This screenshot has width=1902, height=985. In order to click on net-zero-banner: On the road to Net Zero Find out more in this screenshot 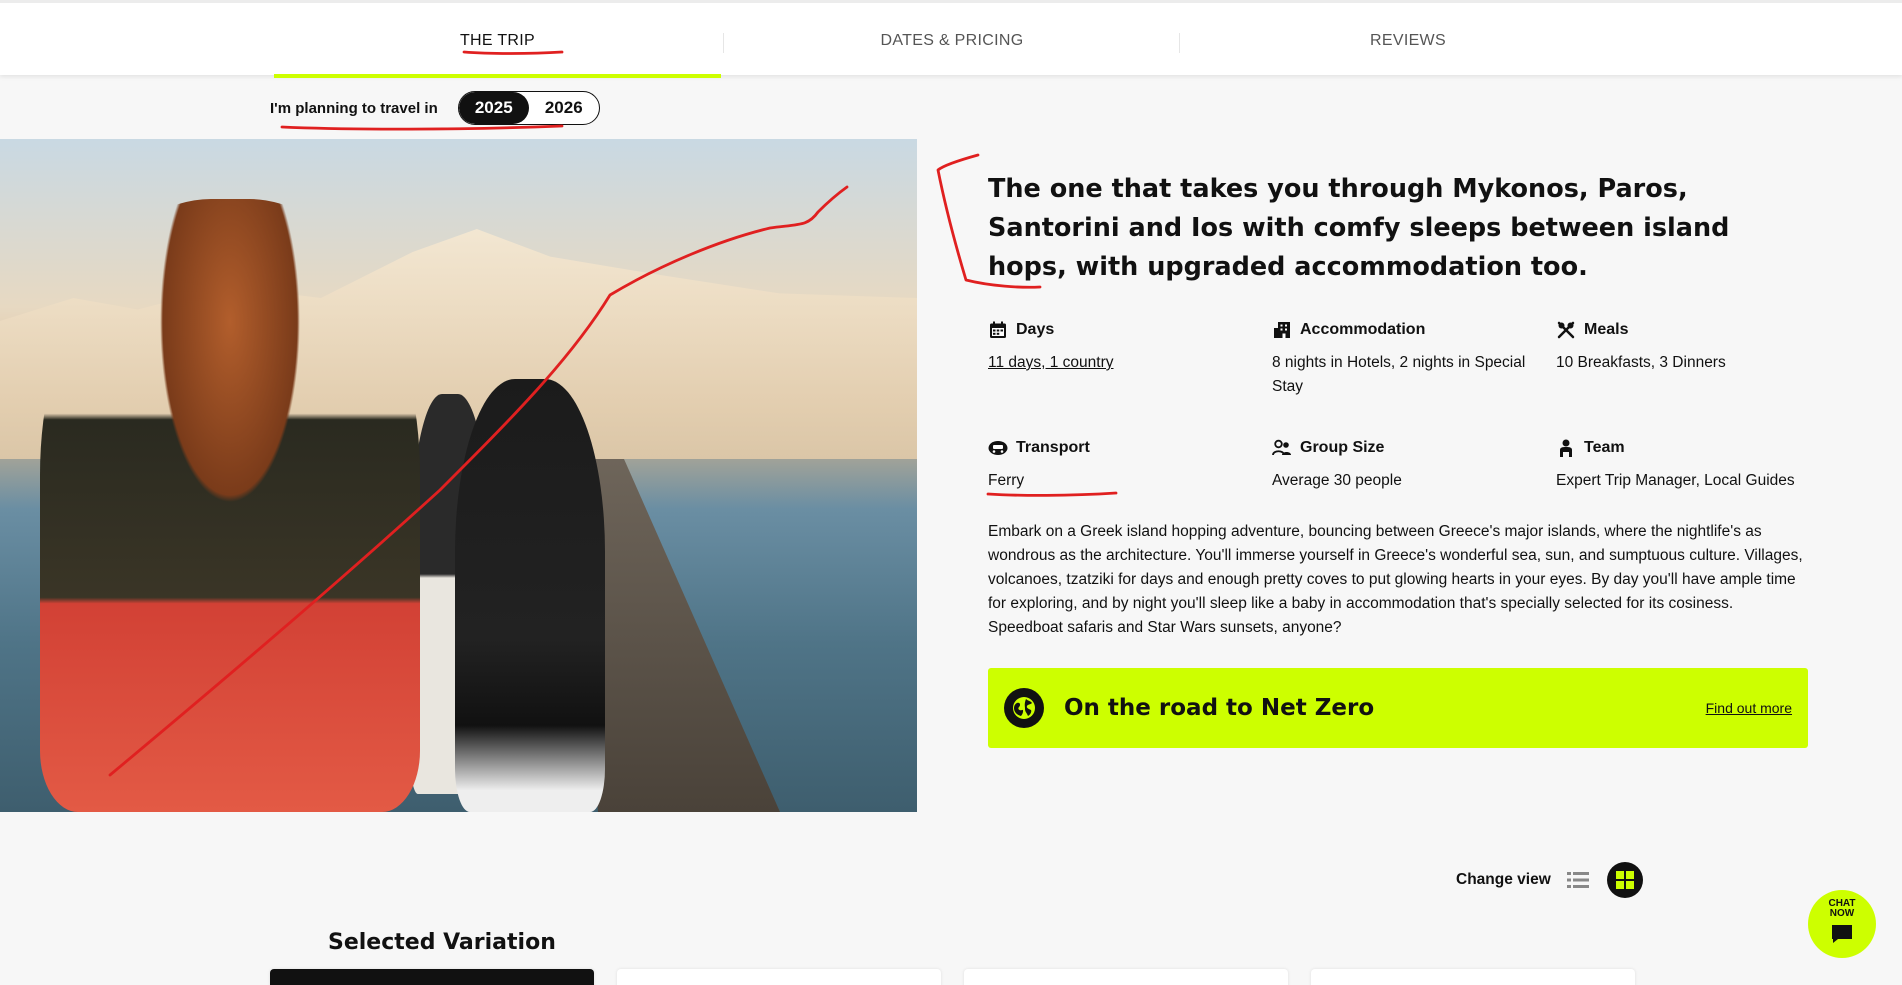, I will do `click(1398, 708)`.